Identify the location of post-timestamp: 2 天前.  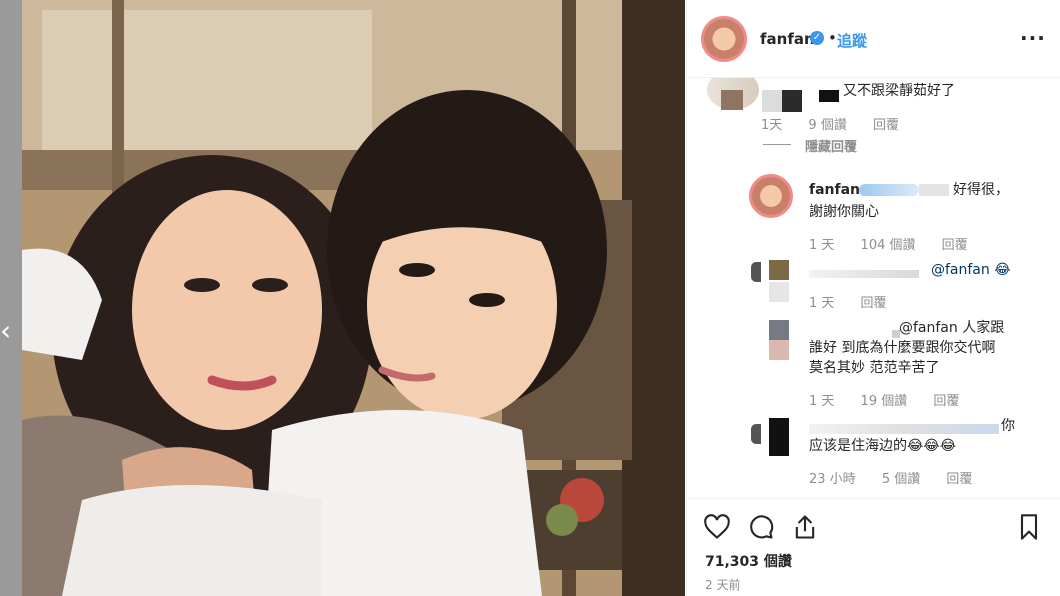
(722, 584).